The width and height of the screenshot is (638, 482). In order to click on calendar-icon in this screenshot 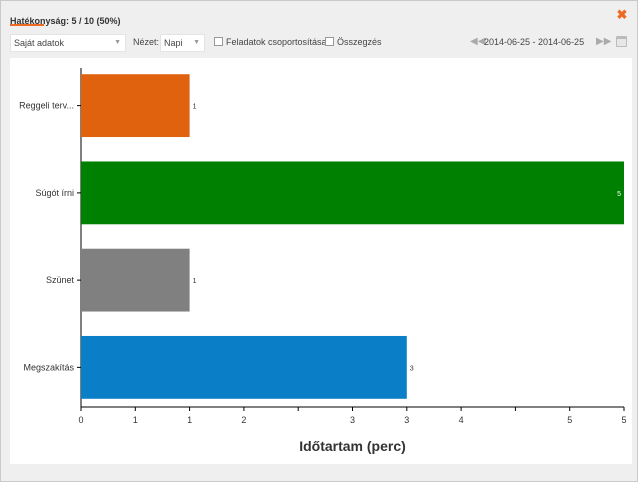, I will do `click(621, 41)`.